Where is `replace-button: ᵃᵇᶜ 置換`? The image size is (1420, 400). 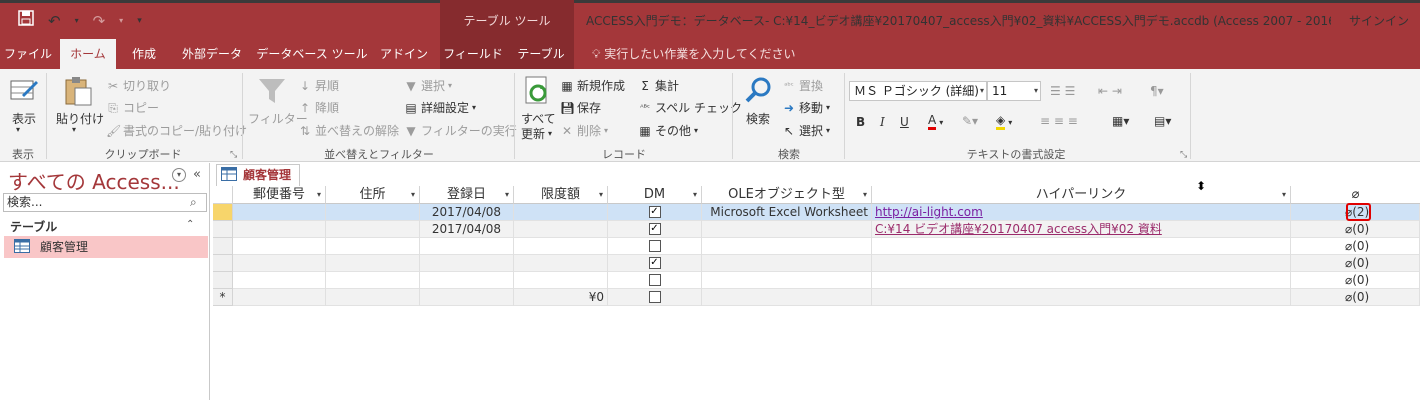 replace-button: ᵃᵇᶜ 置換 is located at coordinates (802, 85).